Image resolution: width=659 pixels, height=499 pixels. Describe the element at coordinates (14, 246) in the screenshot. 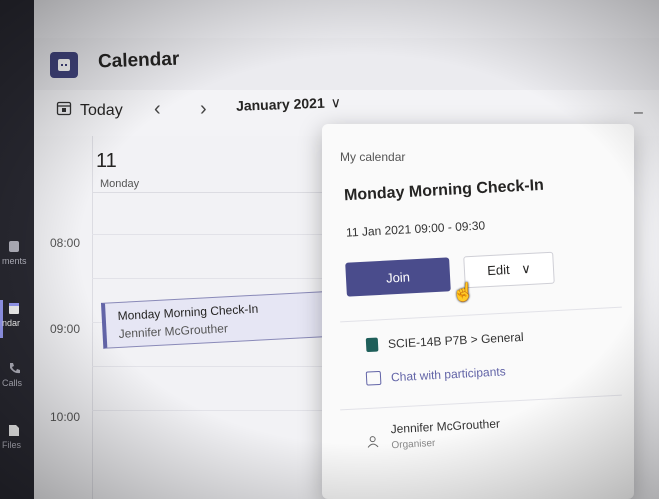

I see `activity-icon` at that location.